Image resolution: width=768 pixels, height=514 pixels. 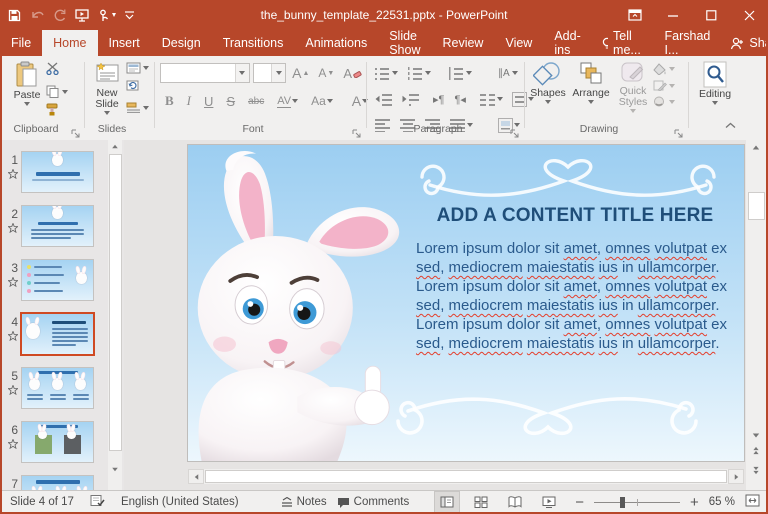 What do you see at coordinates (460, 73) in the screenshot?
I see `line-spacing-button` at bounding box center [460, 73].